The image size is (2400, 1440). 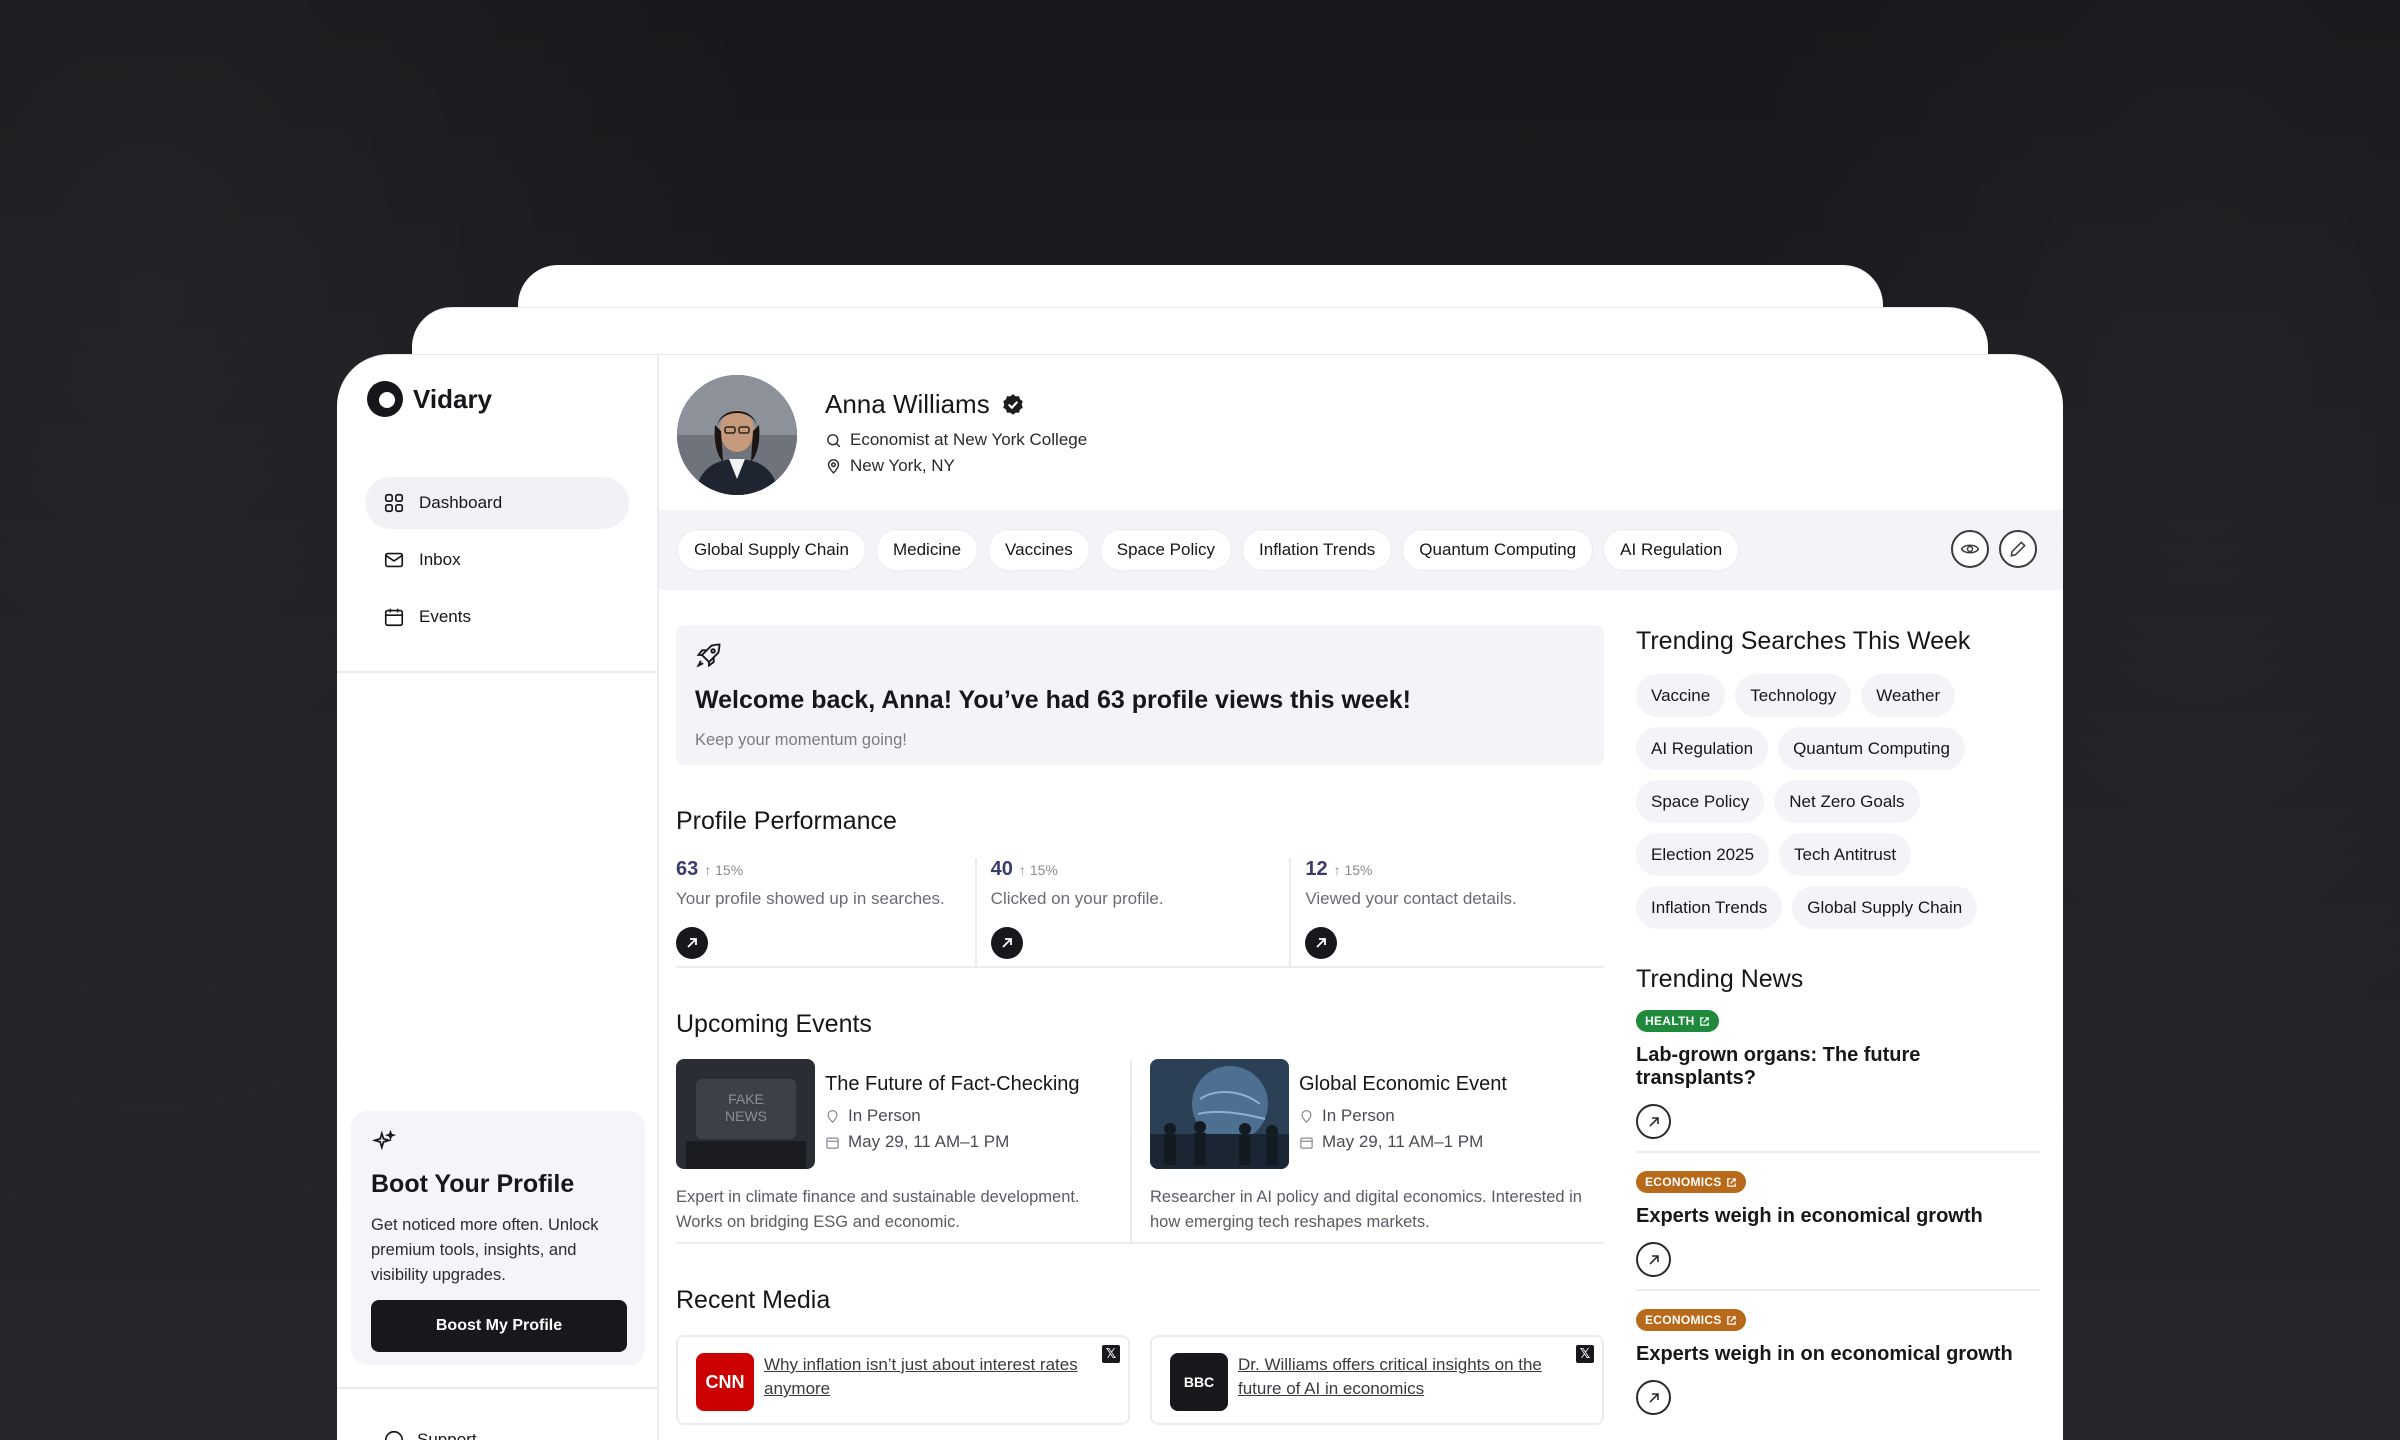 What do you see at coordinates (753, 1300) in the screenshot?
I see `section-title: Recent Media` at bounding box center [753, 1300].